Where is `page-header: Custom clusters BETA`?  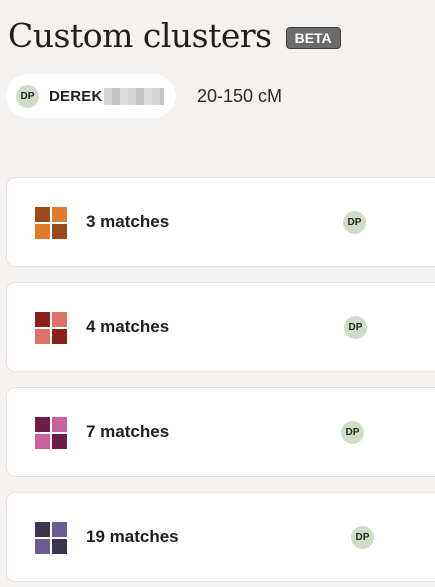 page-header: Custom clusters BETA is located at coordinates (174, 36).